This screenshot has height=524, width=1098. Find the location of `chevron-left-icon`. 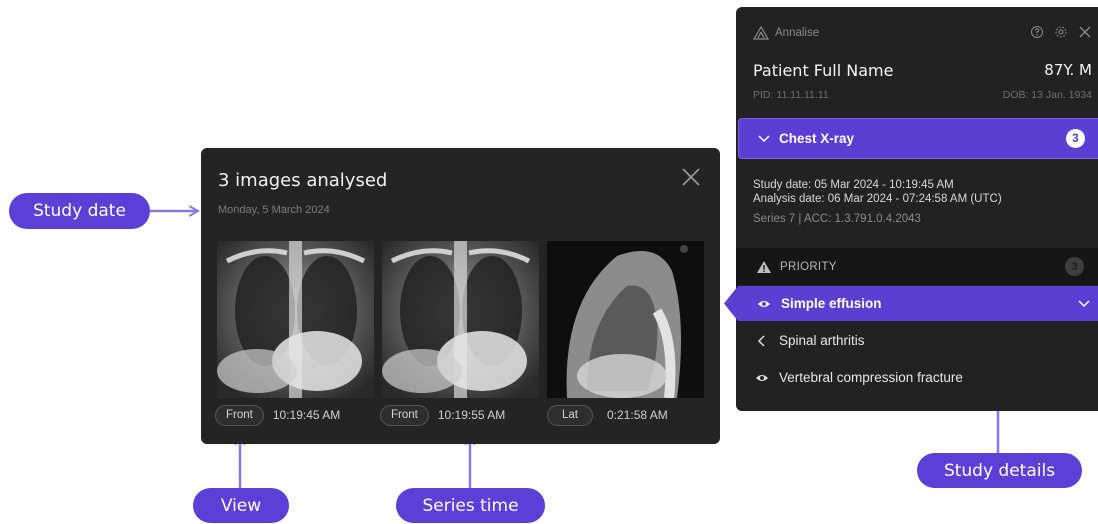

chevron-left-icon is located at coordinates (761, 340).